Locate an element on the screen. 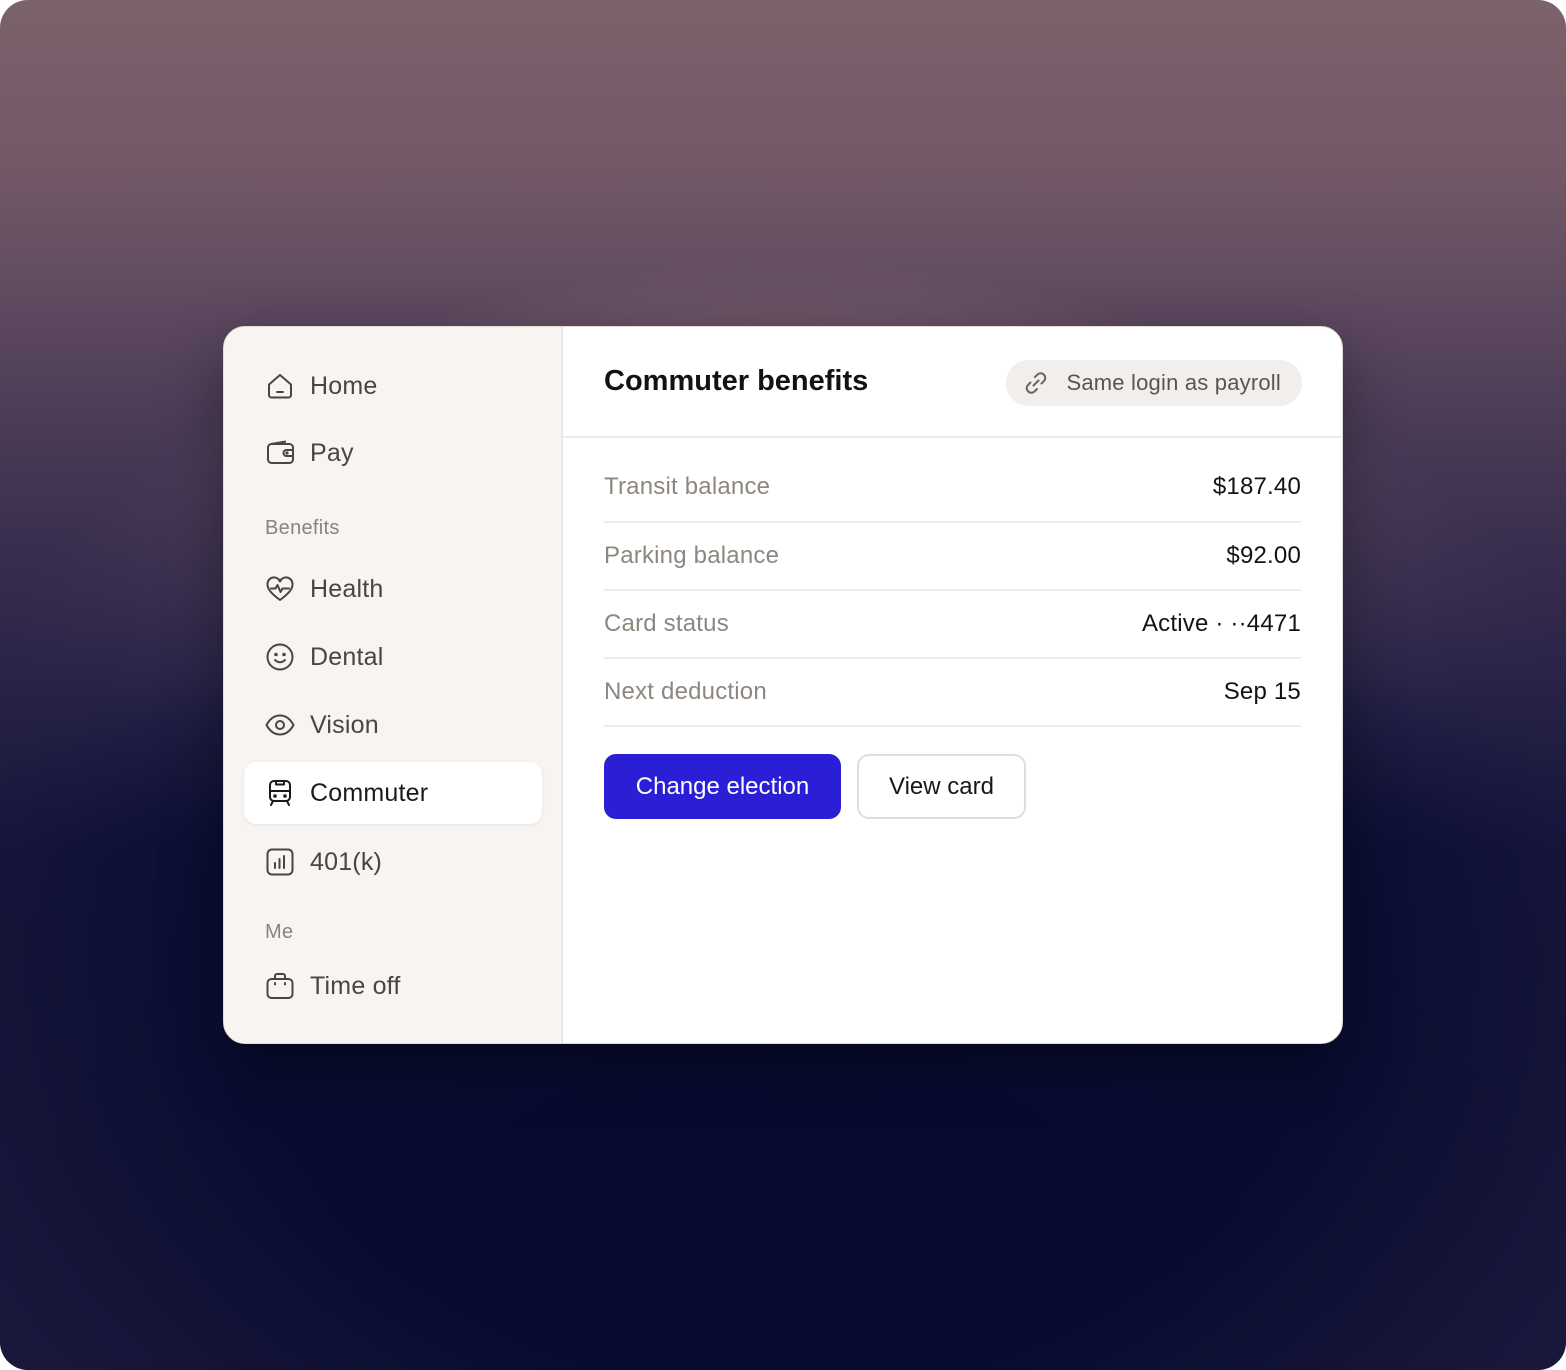 The width and height of the screenshot is (1566, 1370). detail-value: $92.00 is located at coordinates (1263, 555).